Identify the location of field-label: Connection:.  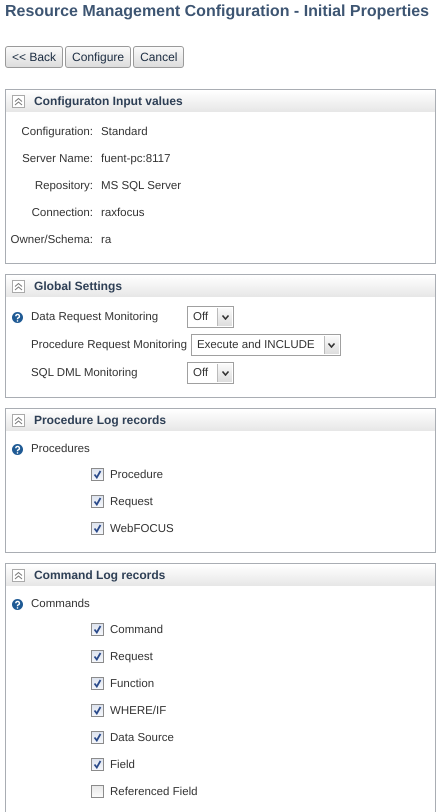
(61, 212).